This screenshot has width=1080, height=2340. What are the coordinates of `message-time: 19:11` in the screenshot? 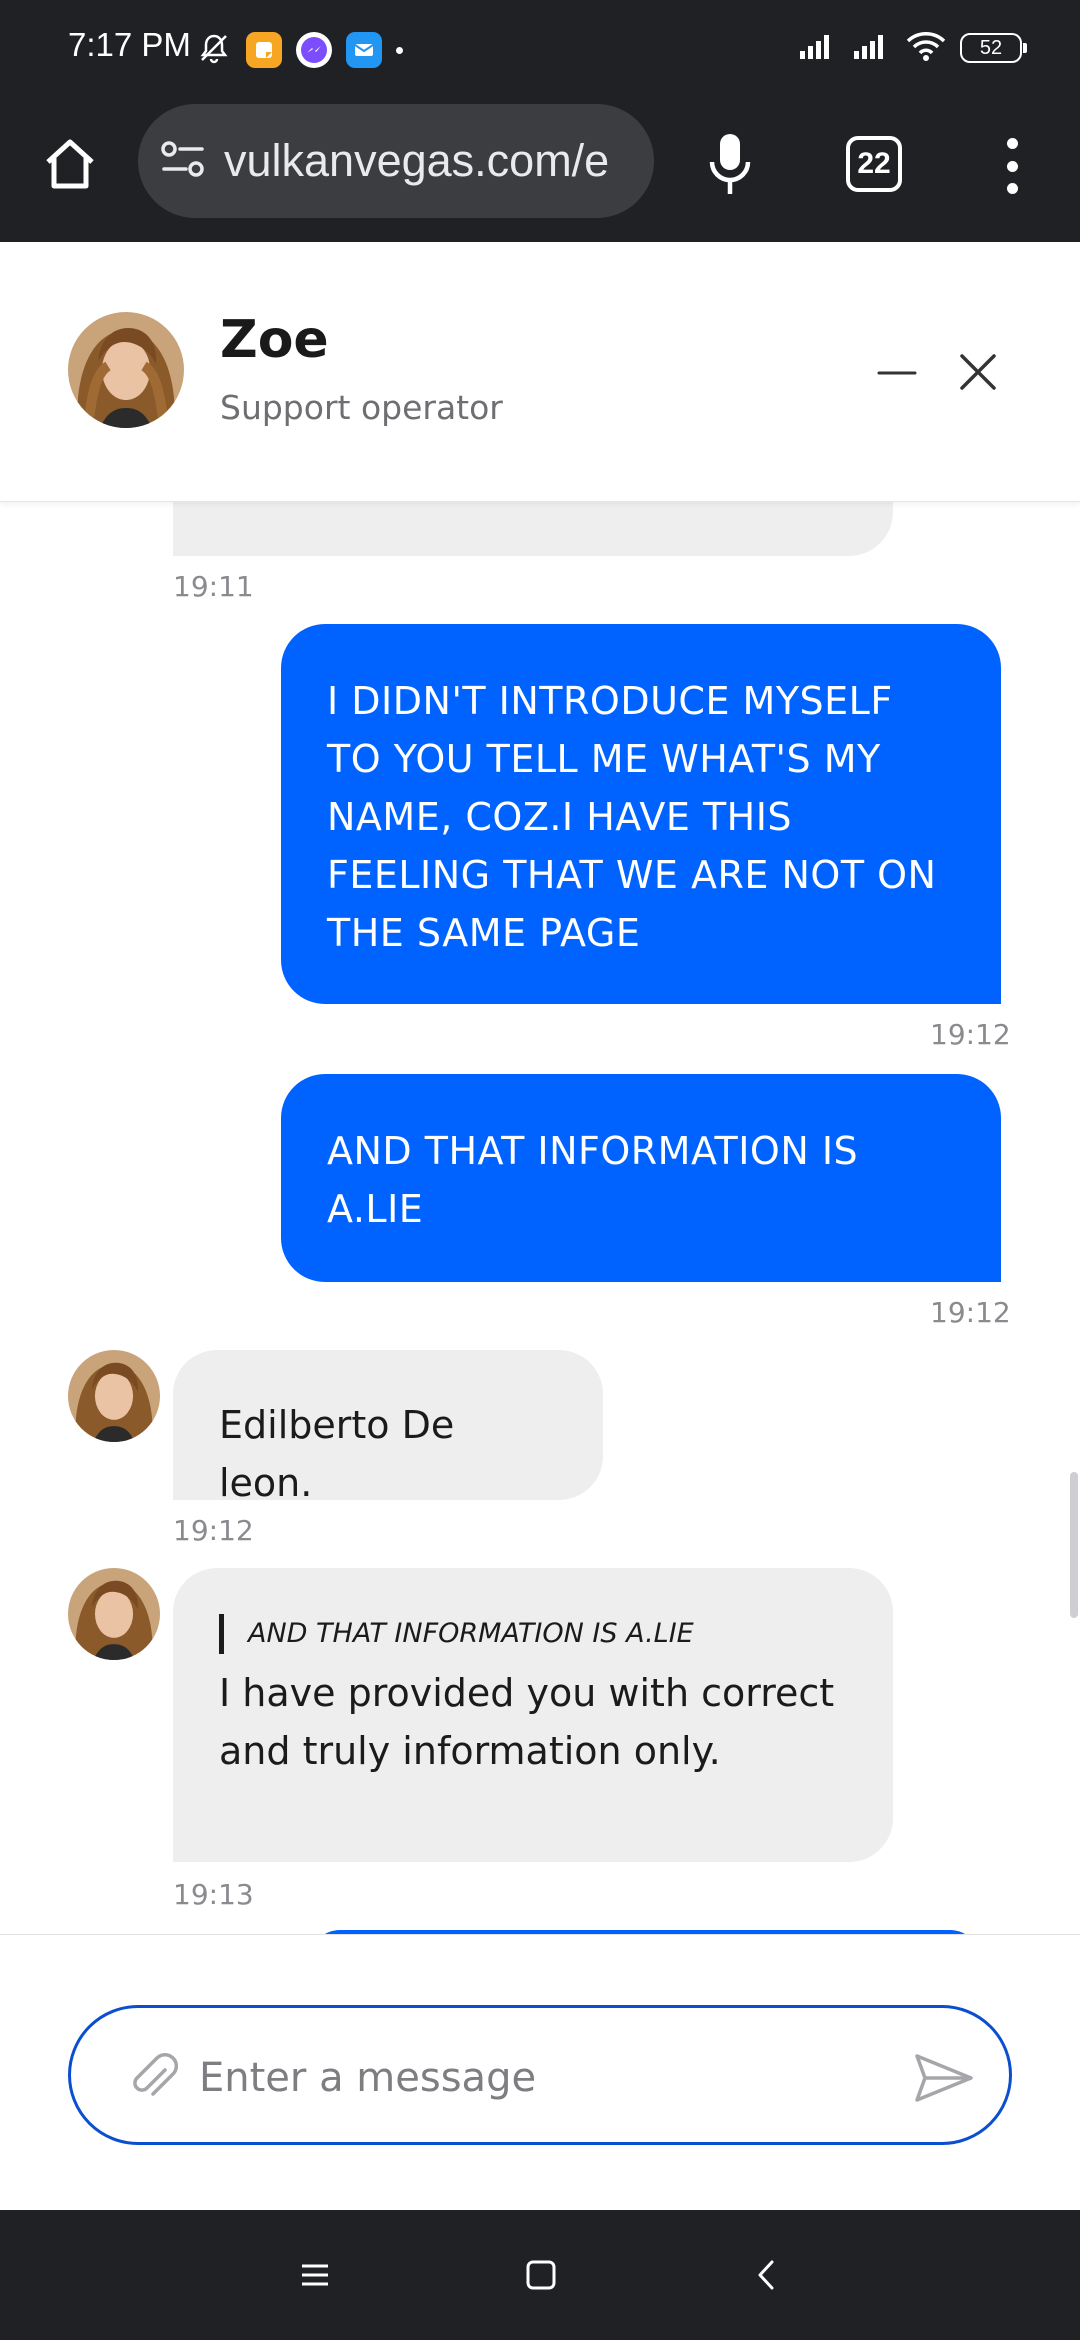 It's located at (213, 586).